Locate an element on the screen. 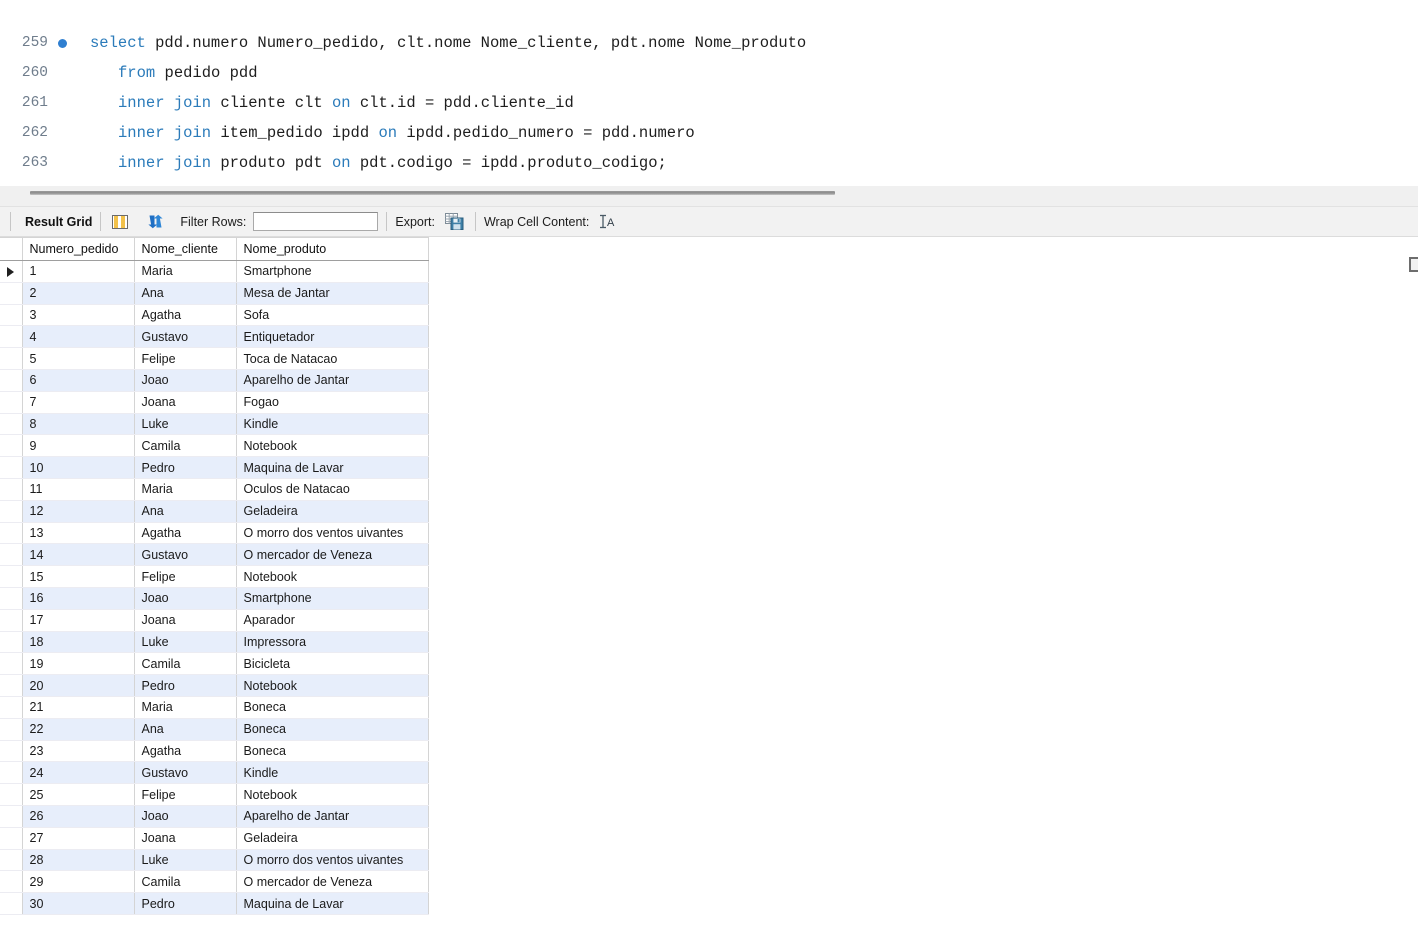 The width and height of the screenshot is (1418, 927). table-cell: 27 is located at coordinates (78, 838).